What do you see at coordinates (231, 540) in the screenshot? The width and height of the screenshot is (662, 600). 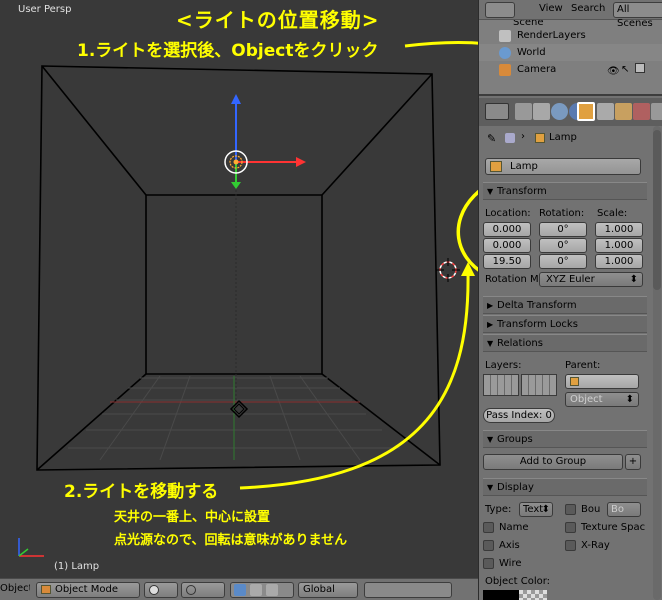 I see `annotation-note2: 点光源なので、回転は意味がありません` at bounding box center [231, 540].